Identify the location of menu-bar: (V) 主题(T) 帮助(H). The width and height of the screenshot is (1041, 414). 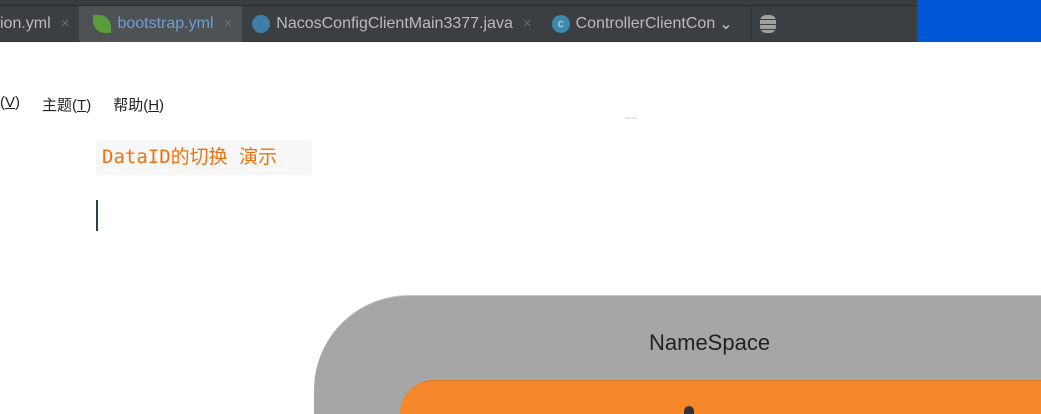
(82, 104).